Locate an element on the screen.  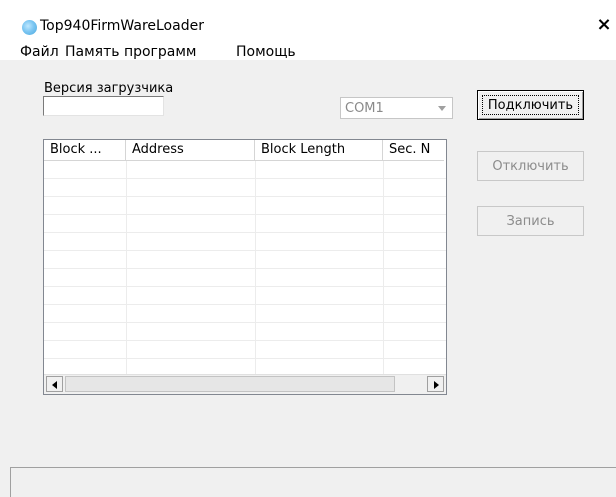
menu-program-memory: Память программ is located at coordinates (131, 52).